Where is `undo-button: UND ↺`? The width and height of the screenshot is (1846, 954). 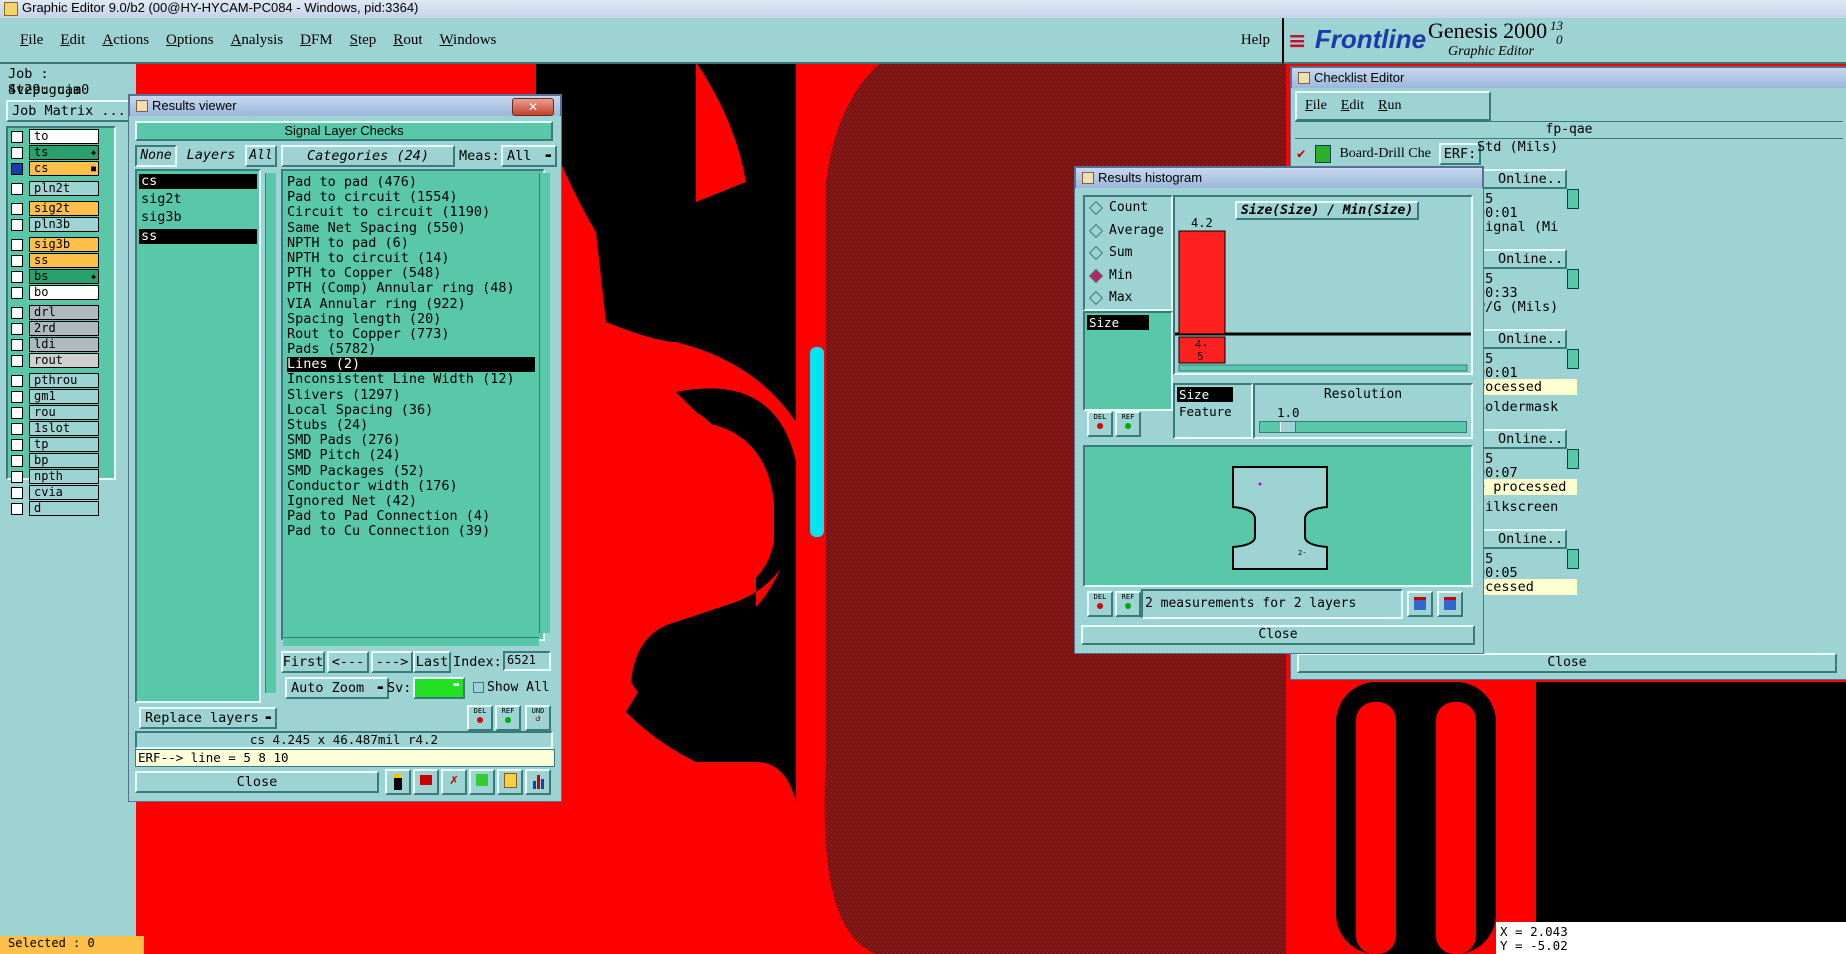 undo-button: UND ↺ is located at coordinates (538, 718).